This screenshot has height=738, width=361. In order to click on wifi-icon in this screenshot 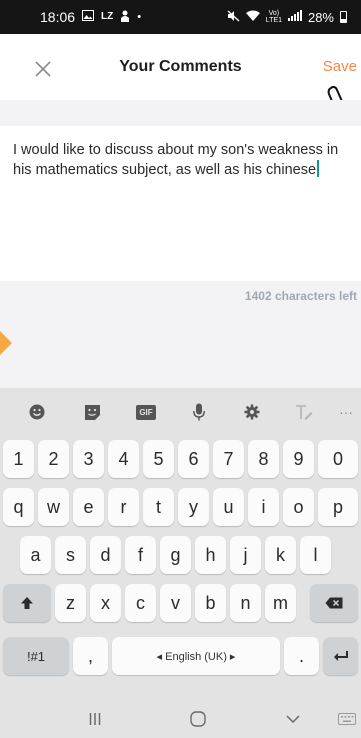, I will do `click(252, 17)`.